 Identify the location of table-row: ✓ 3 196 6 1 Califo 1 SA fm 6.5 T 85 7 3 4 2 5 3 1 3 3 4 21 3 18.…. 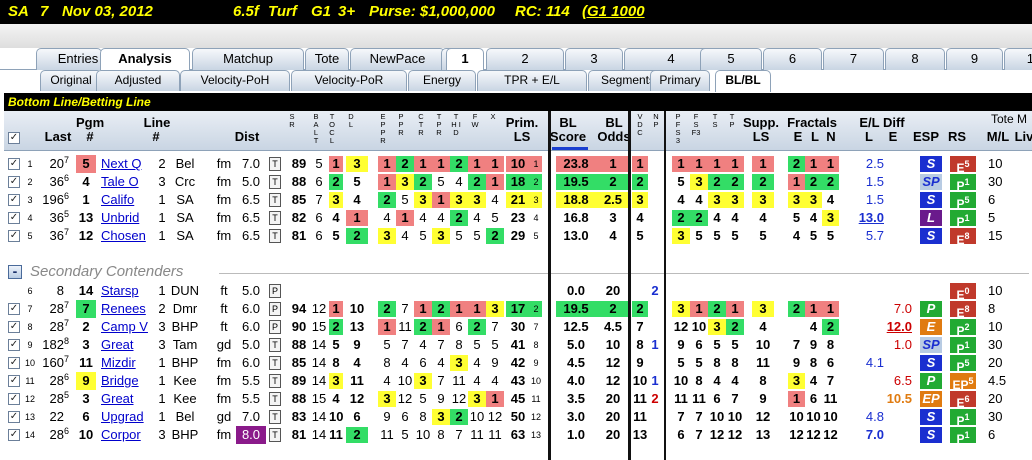
(518, 201).